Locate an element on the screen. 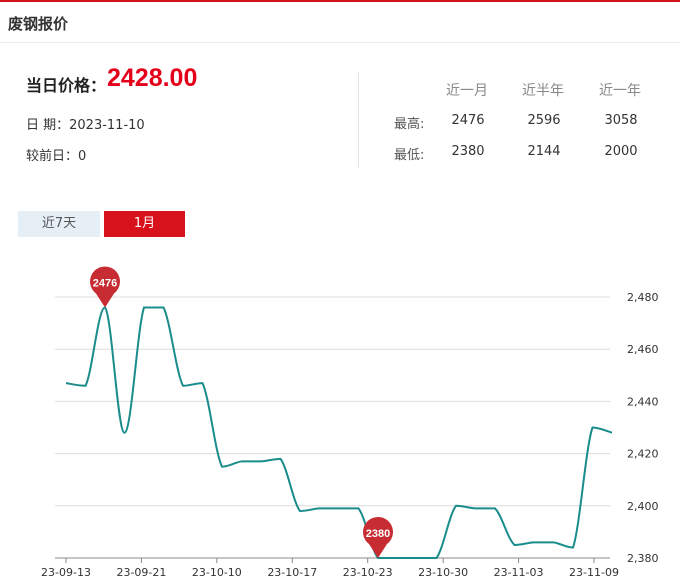 The width and height of the screenshot is (680, 580). x-tick-label: 23-10-23 is located at coordinates (368, 572).